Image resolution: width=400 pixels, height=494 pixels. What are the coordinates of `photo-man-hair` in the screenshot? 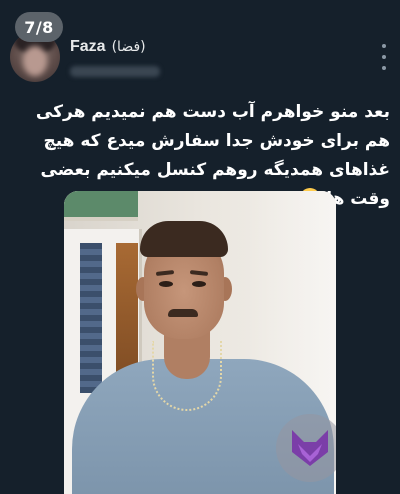 It's located at (184, 239).